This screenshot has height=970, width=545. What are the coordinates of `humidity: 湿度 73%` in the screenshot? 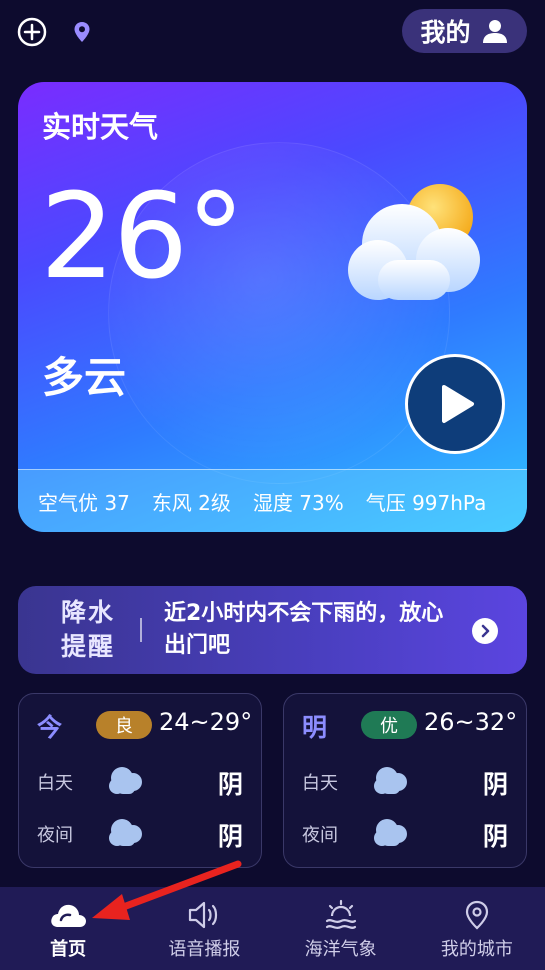 It's located at (298, 502).